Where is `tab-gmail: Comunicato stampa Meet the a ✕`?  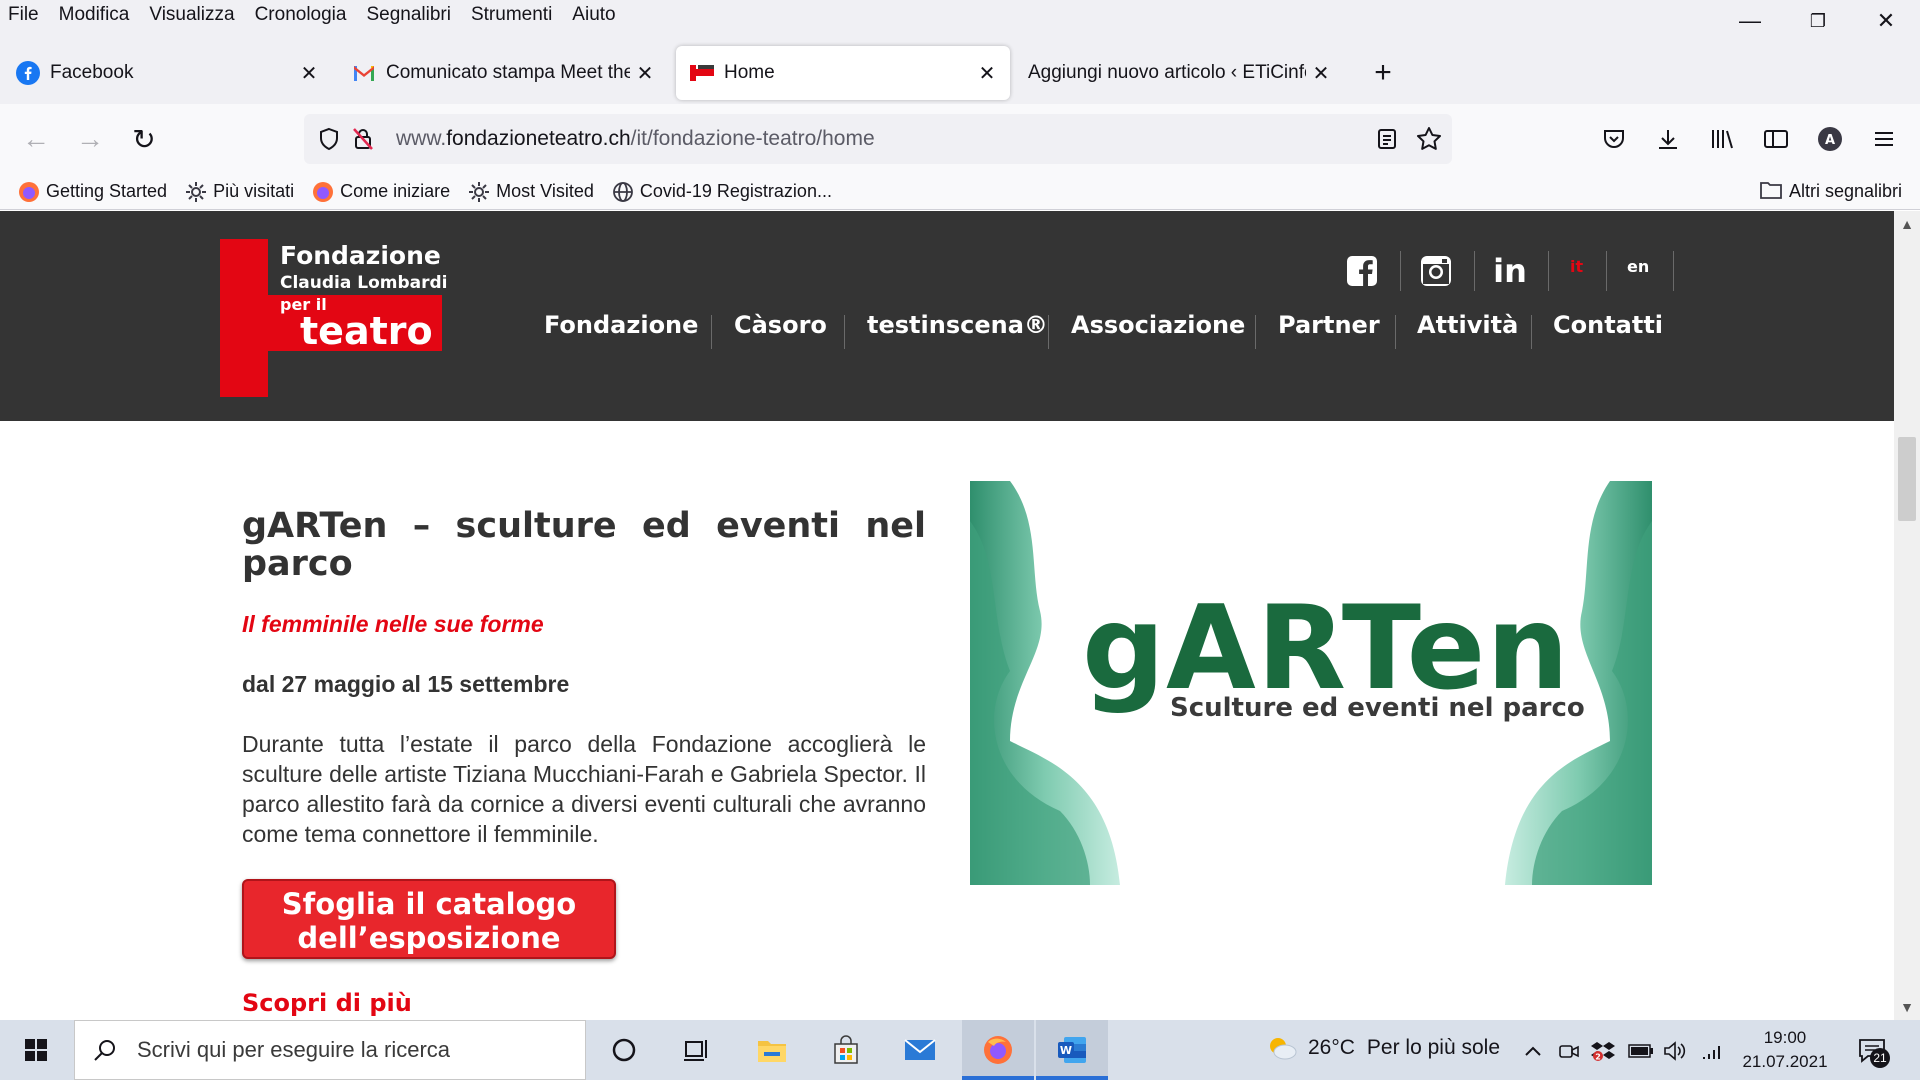
tab-gmail: Comunicato stampa Meet the a ✕ is located at coordinates (503, 73).